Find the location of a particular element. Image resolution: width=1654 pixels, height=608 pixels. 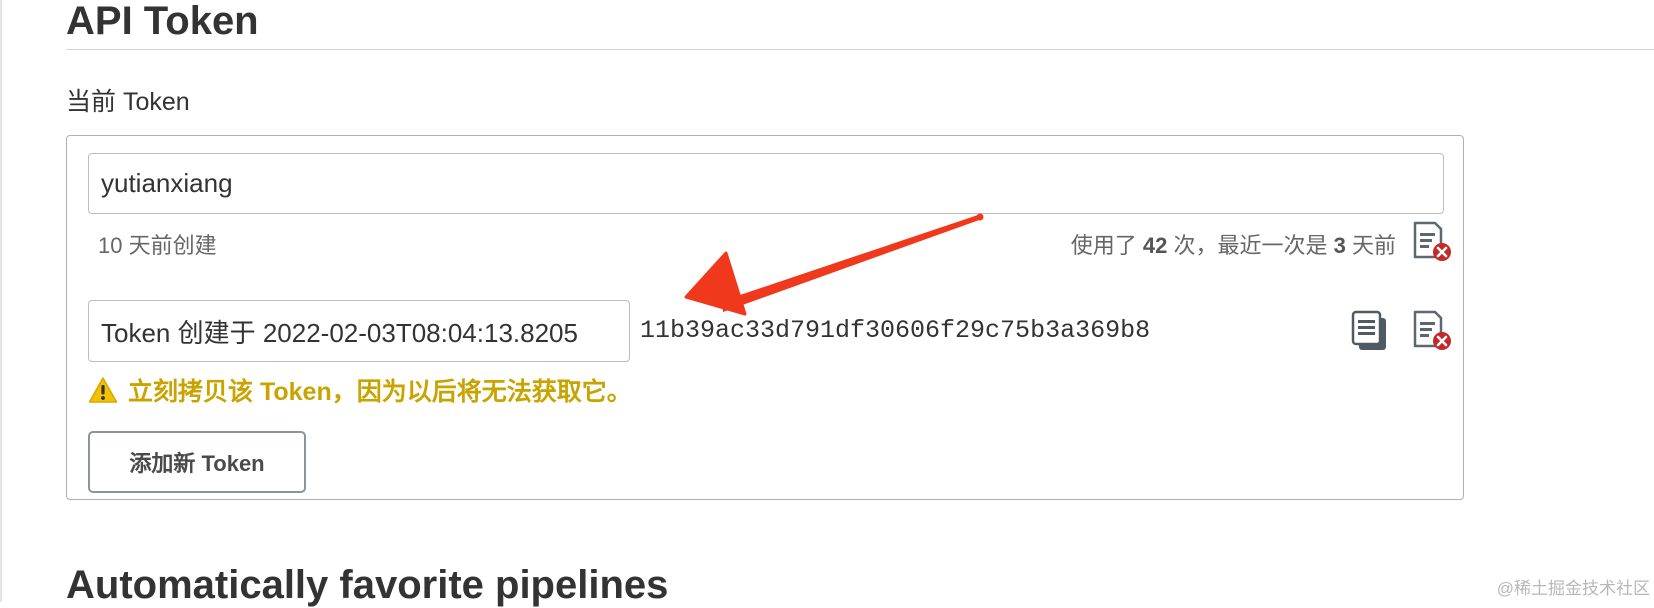

token-usage-info: 使用了 42 次，最近一次是 3 天前 is located at coordinates (1233, 244).